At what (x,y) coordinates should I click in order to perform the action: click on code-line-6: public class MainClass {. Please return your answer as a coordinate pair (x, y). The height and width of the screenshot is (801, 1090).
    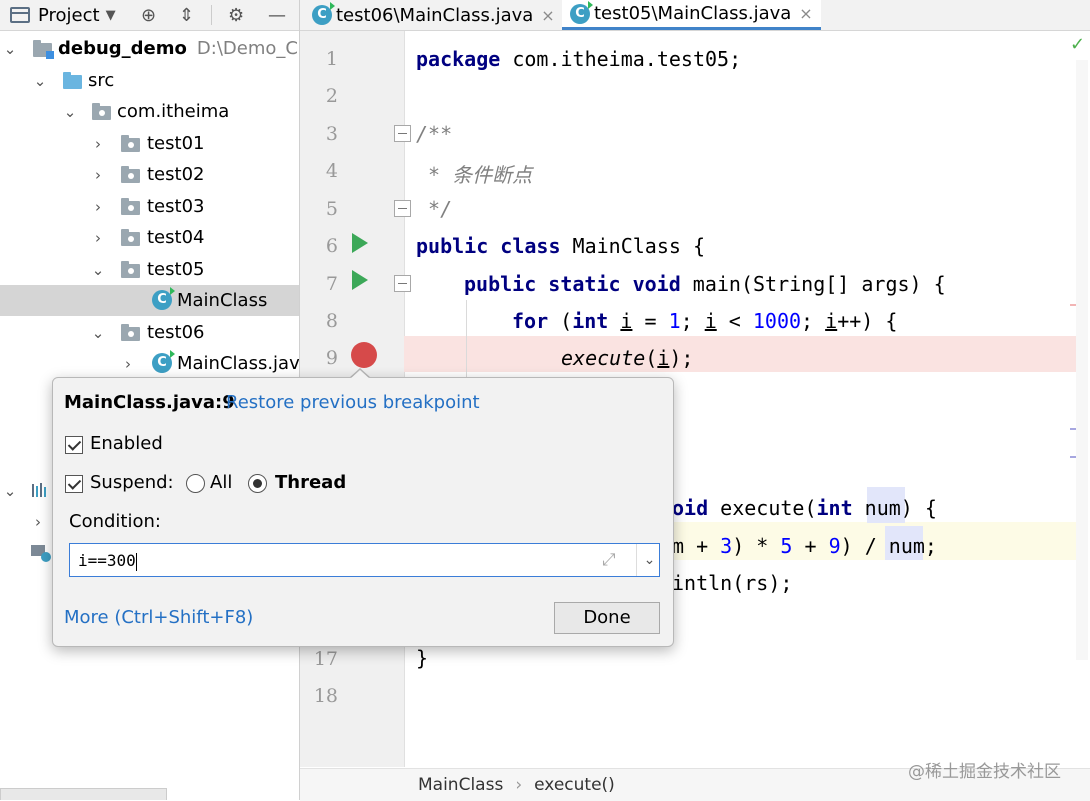
    Looking at the image, I should click on (560, 246).